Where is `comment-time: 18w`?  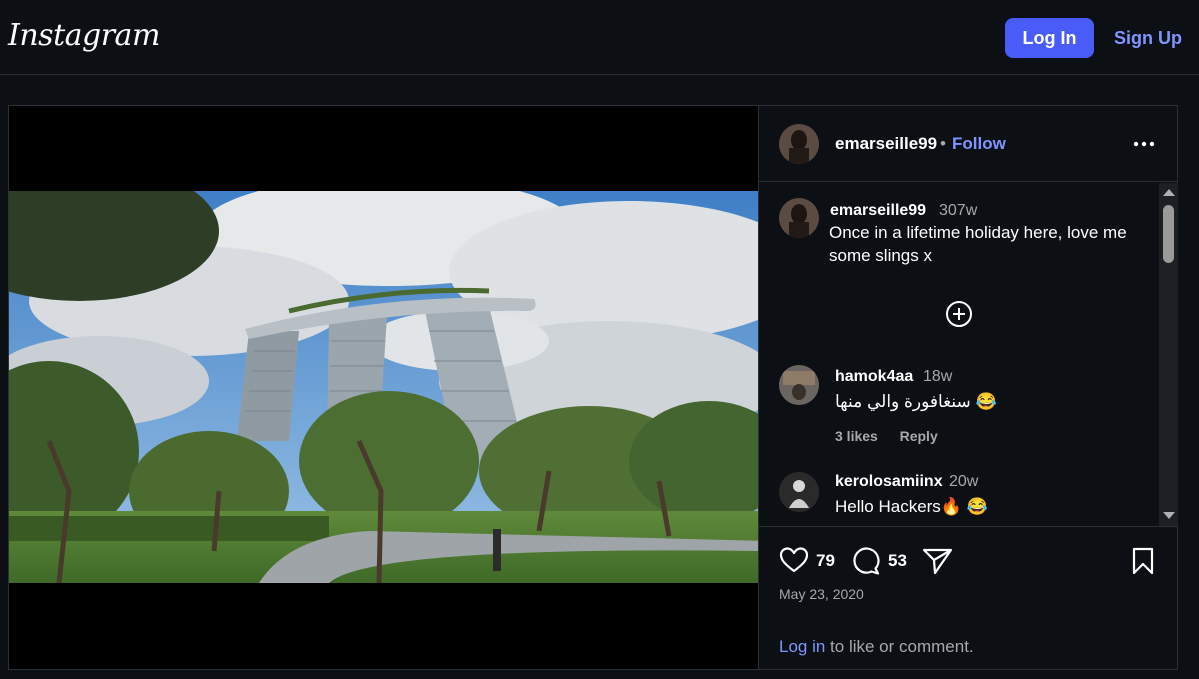 comment-time: 18w is located at coordinates (938, 376).